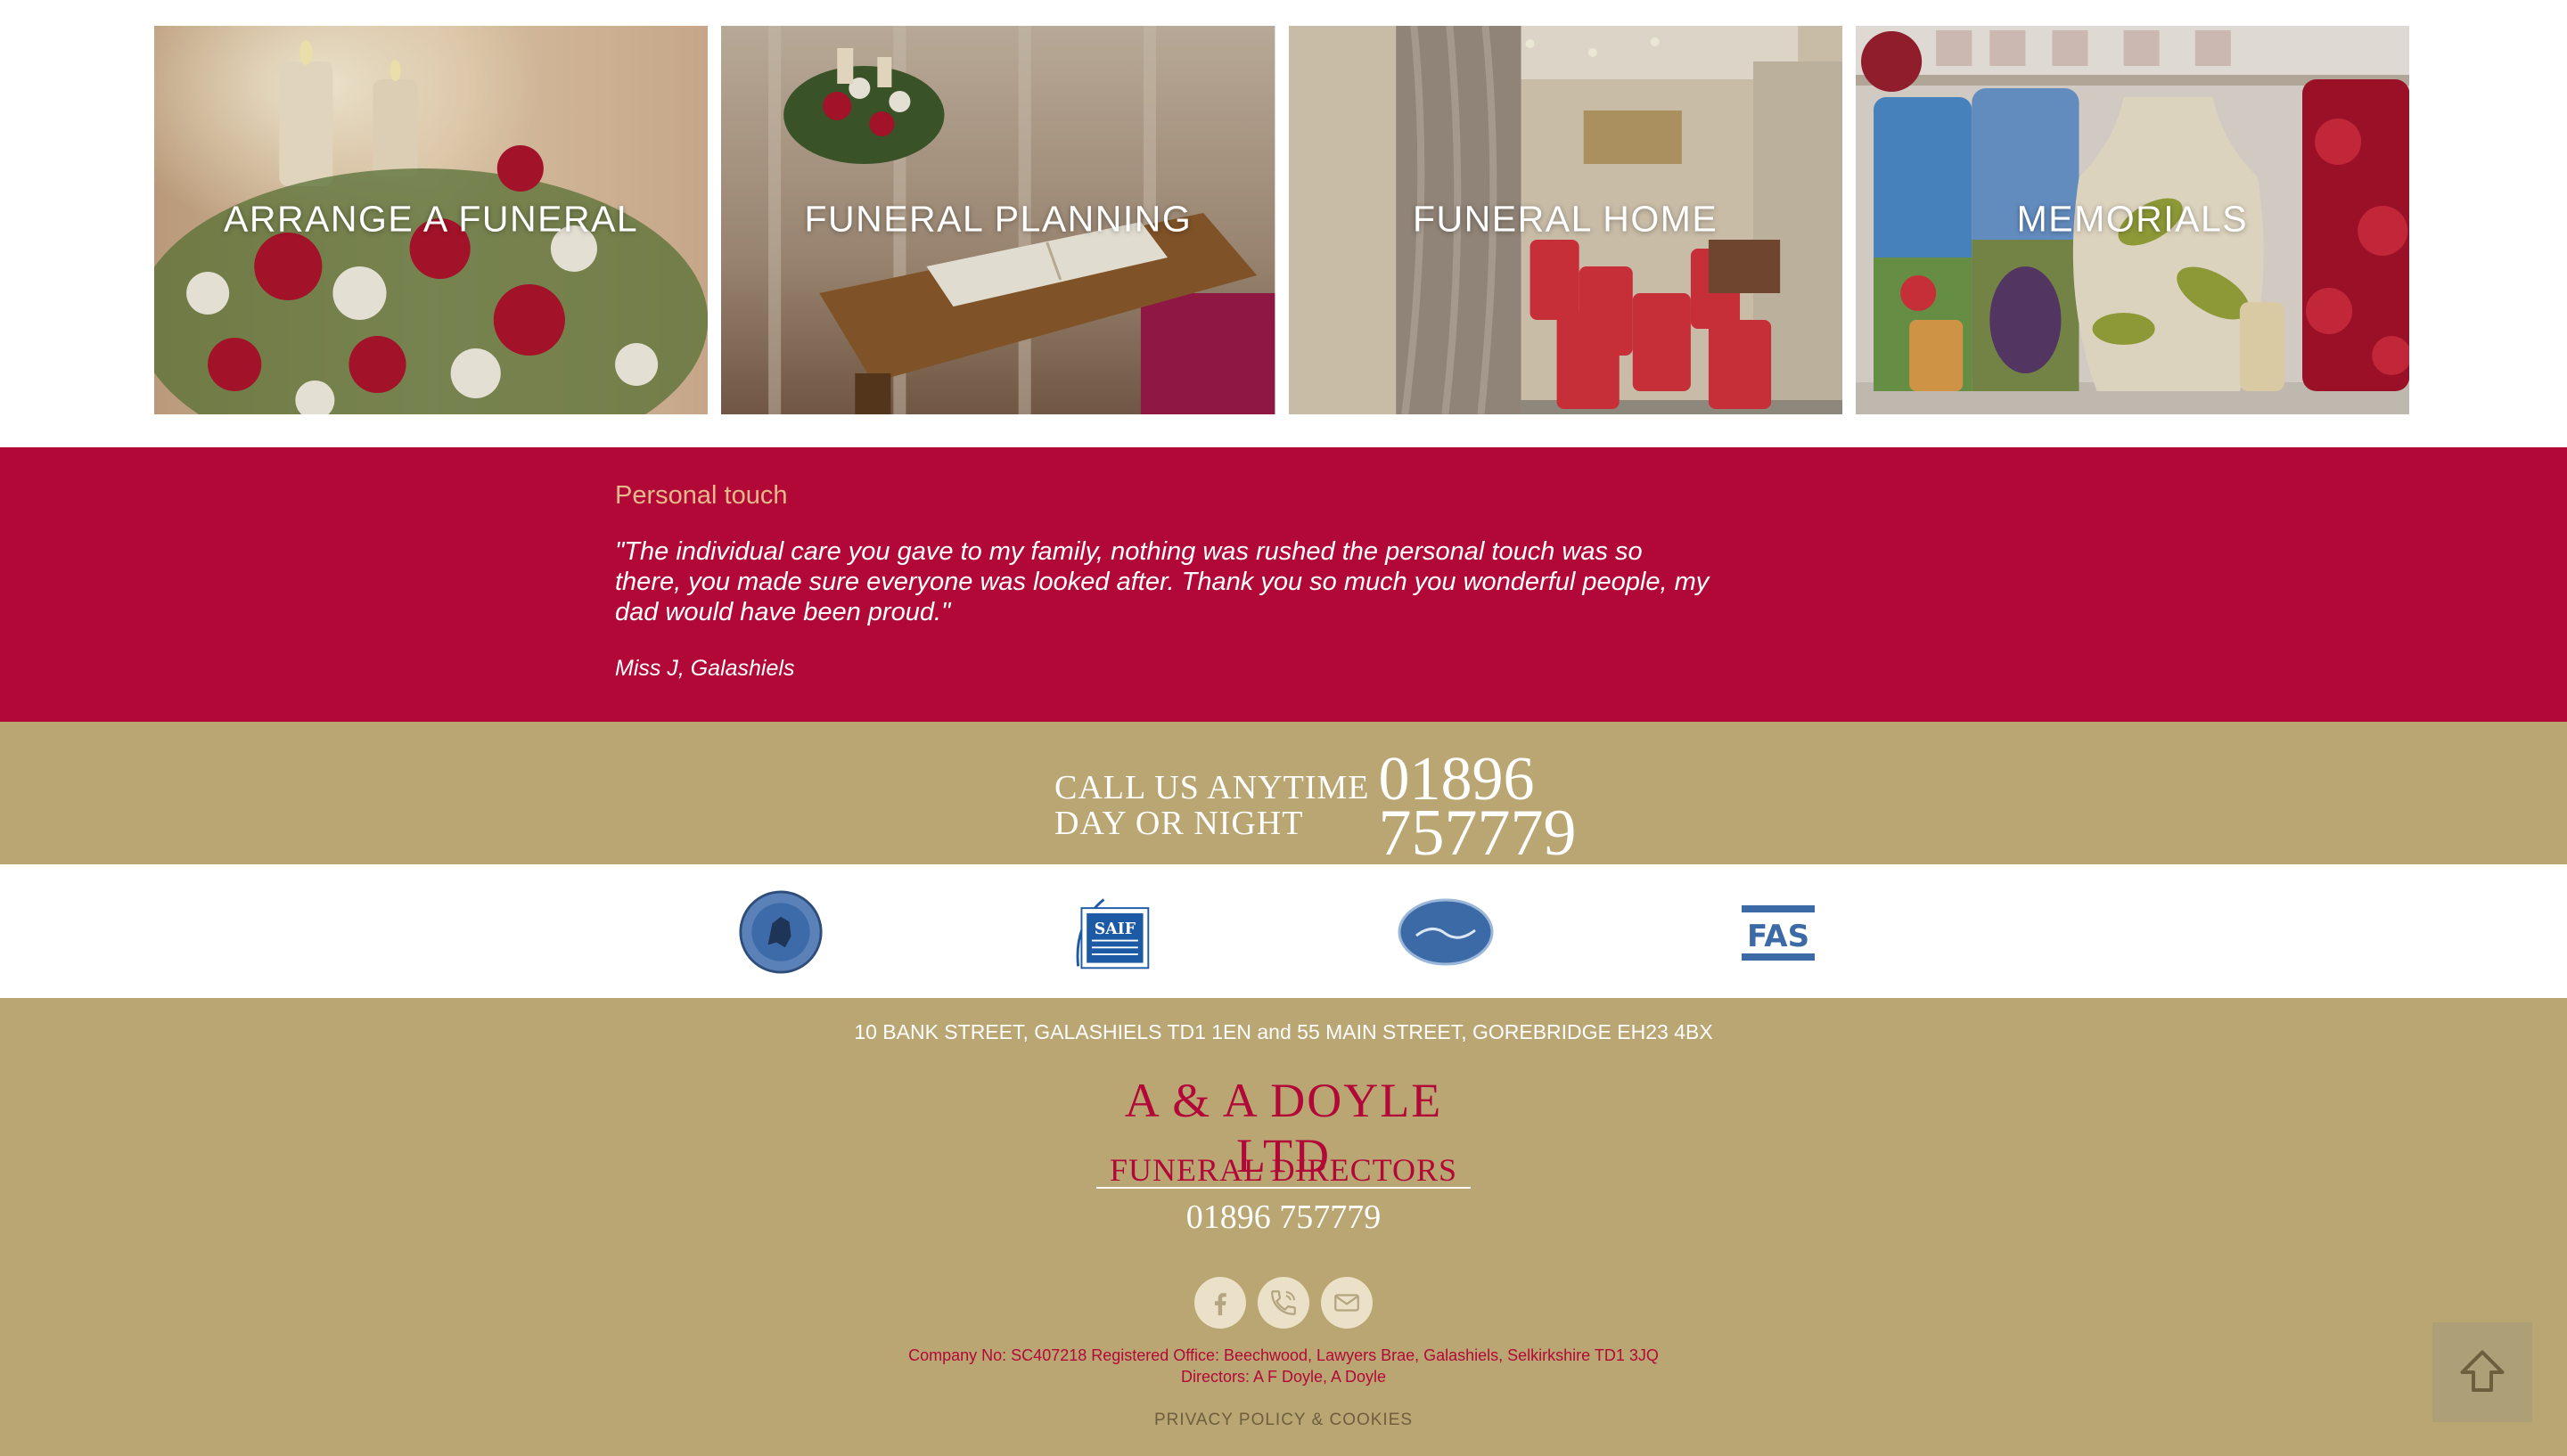  I want to click on social-links, so click(1283, 1303).